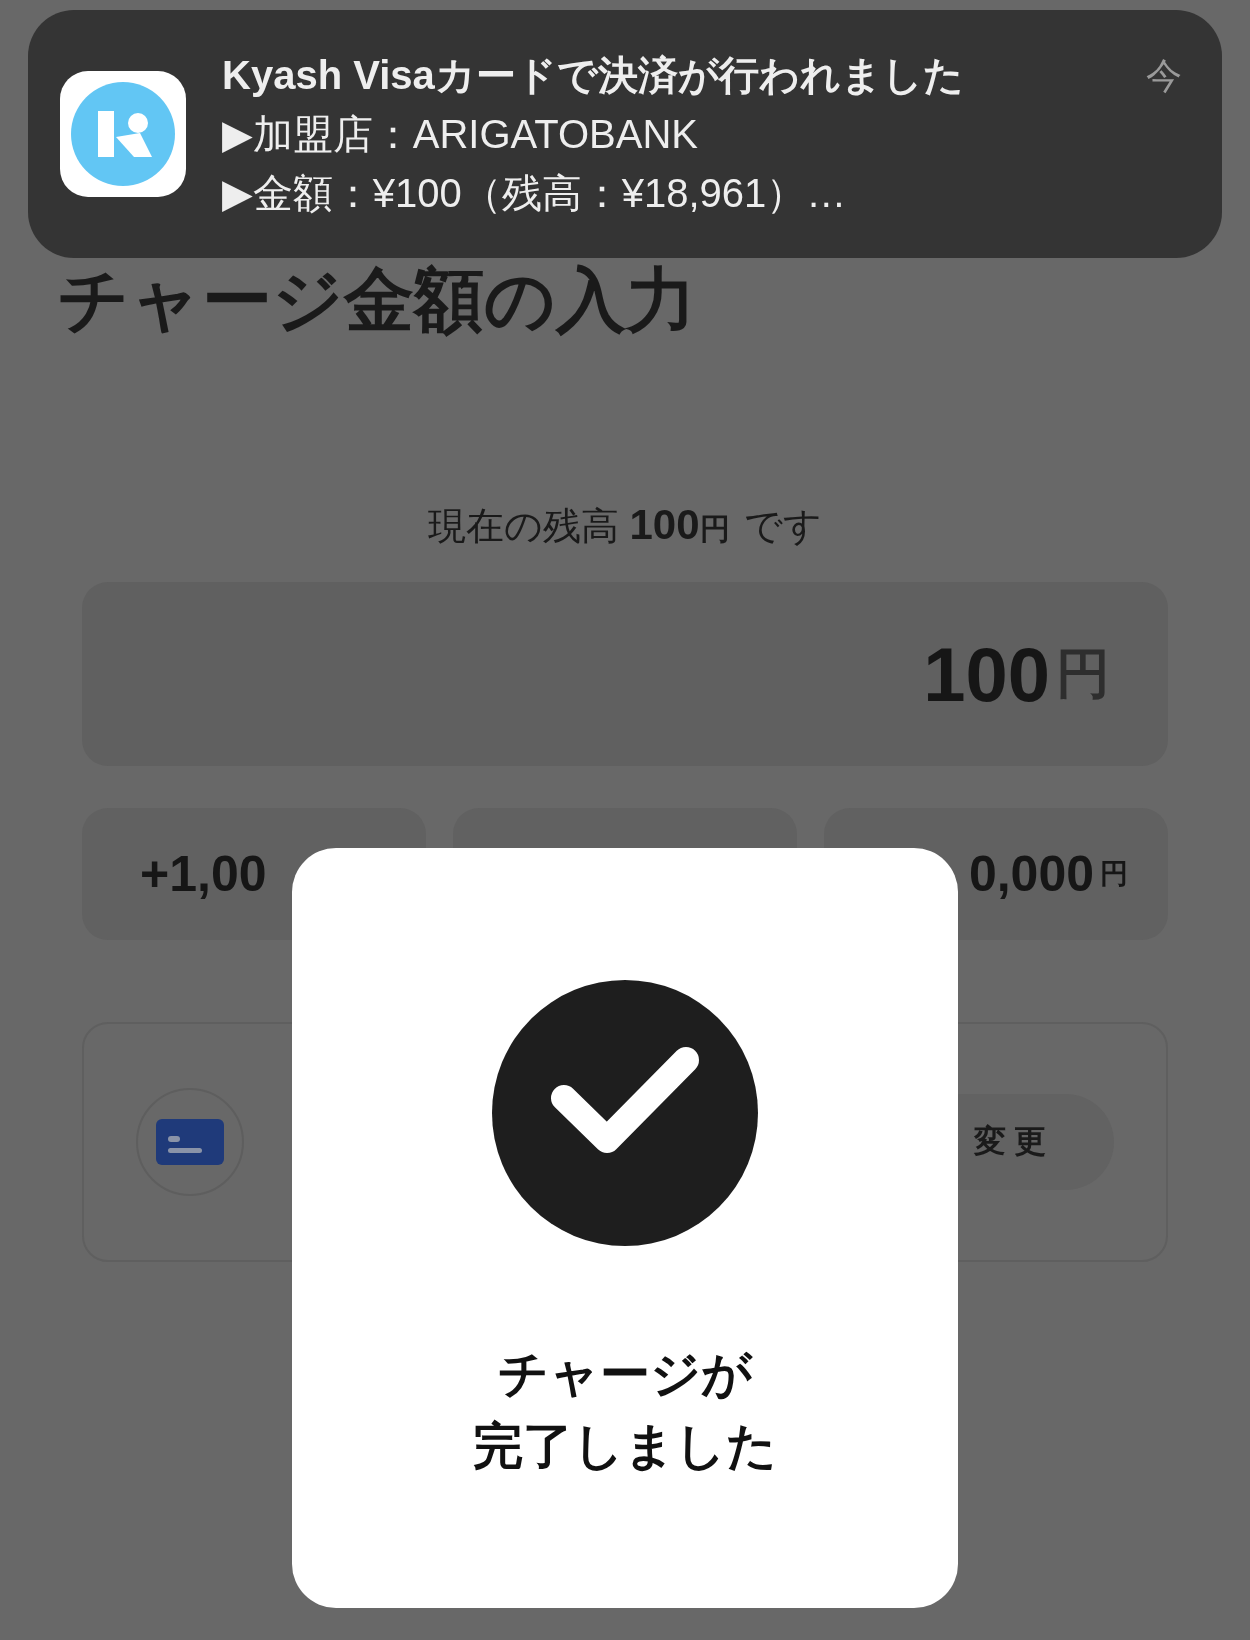 Image resolution: width=1250 pixels, height=1640 pixels. What do you see at coordinates (625, 1446) in the screenshot?
I see `success-message: 完了しました` at bounding box center [625, 1446].